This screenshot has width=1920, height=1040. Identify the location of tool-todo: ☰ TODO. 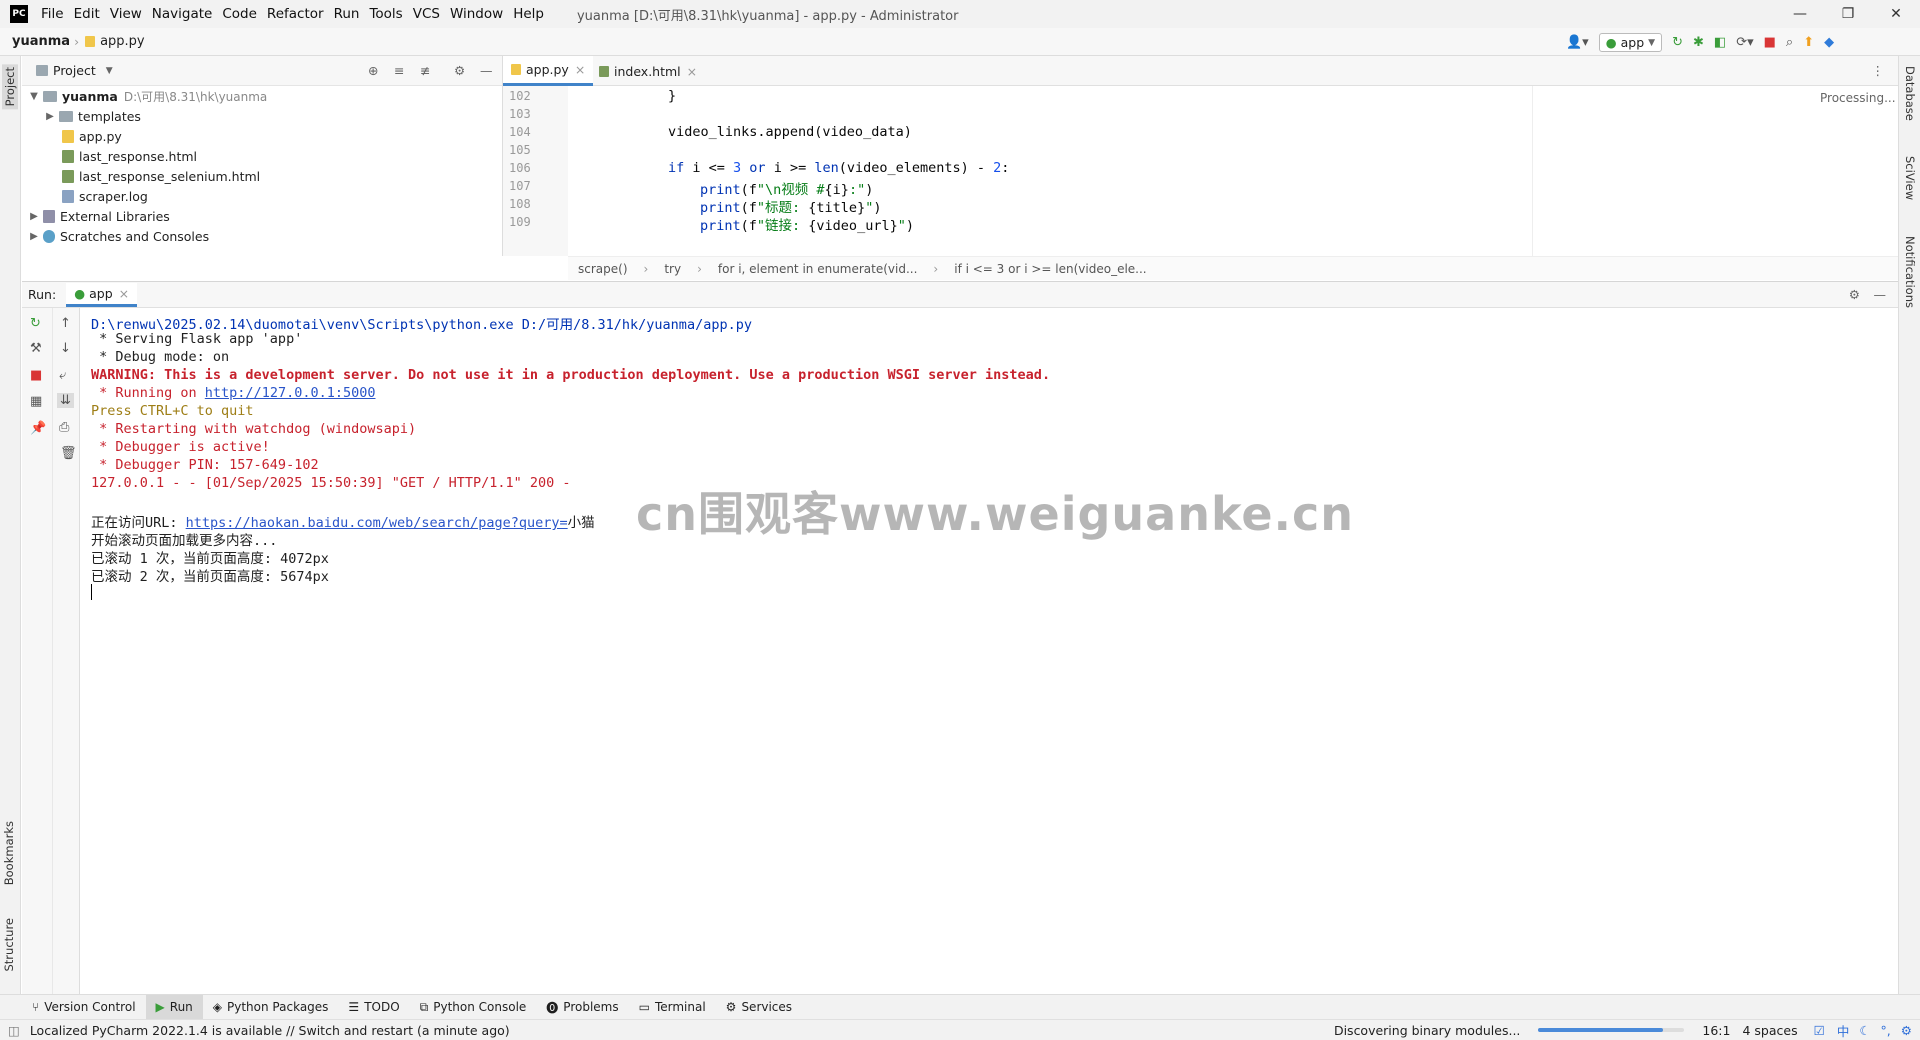
(373, 1007).